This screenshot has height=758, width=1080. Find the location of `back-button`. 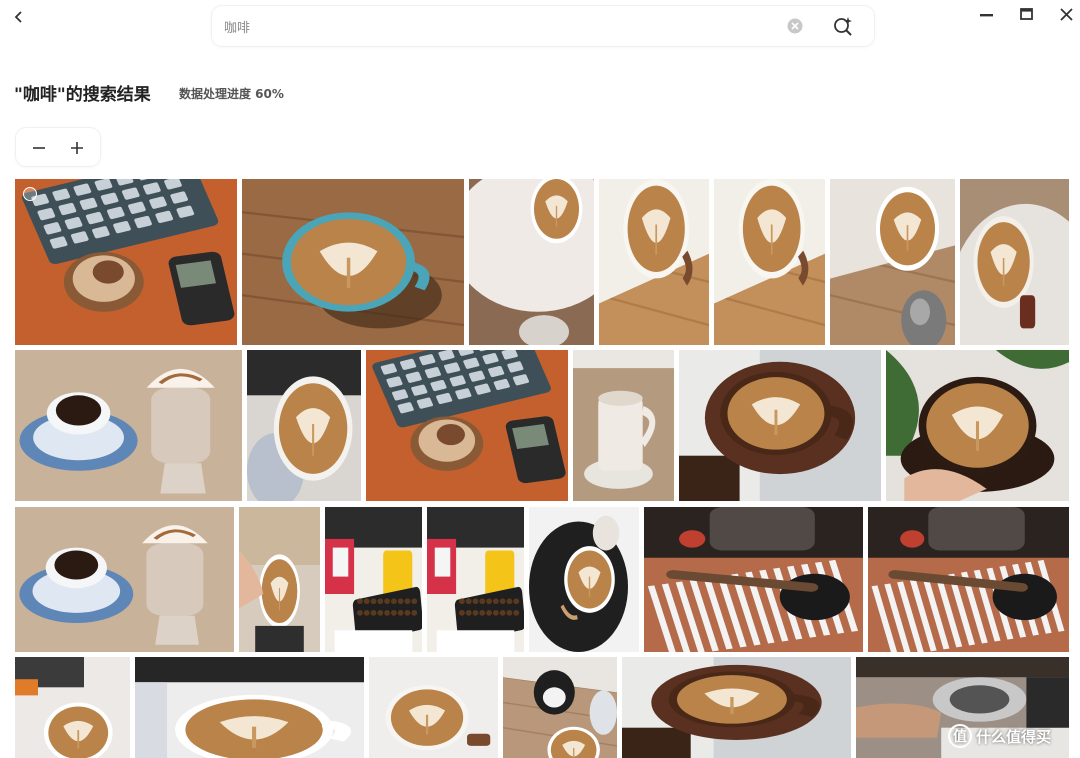

back-button is located at coordinates (19, 17).